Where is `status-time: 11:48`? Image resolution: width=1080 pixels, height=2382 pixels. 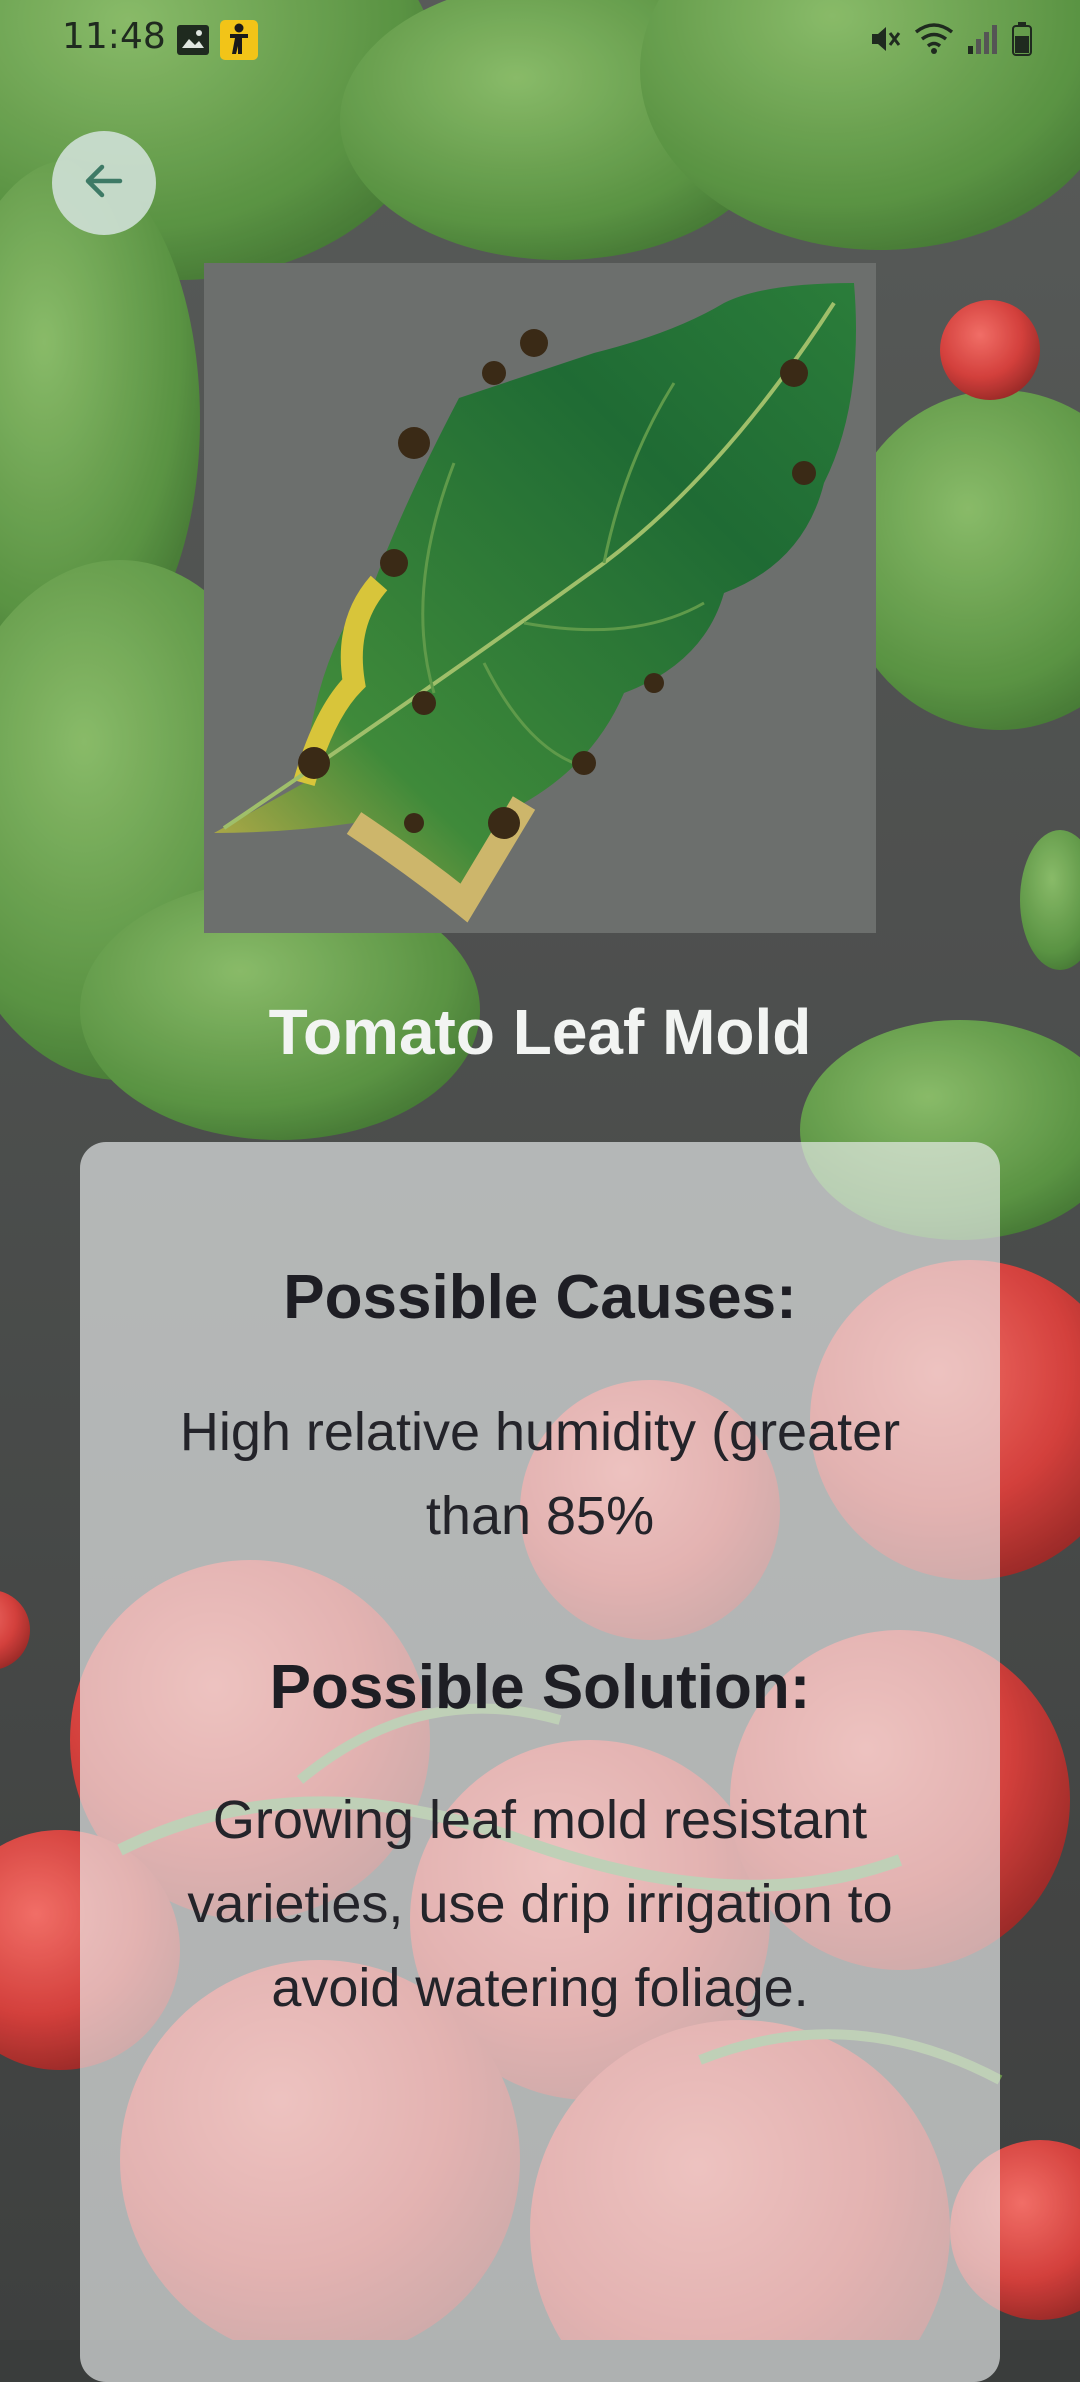 status-time: 11:48 is located at coordinates (114, 36).